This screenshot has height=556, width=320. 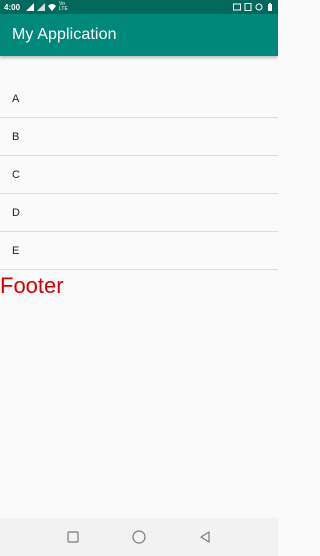 I want to click on circle-icon, so click(x=139, y=537).